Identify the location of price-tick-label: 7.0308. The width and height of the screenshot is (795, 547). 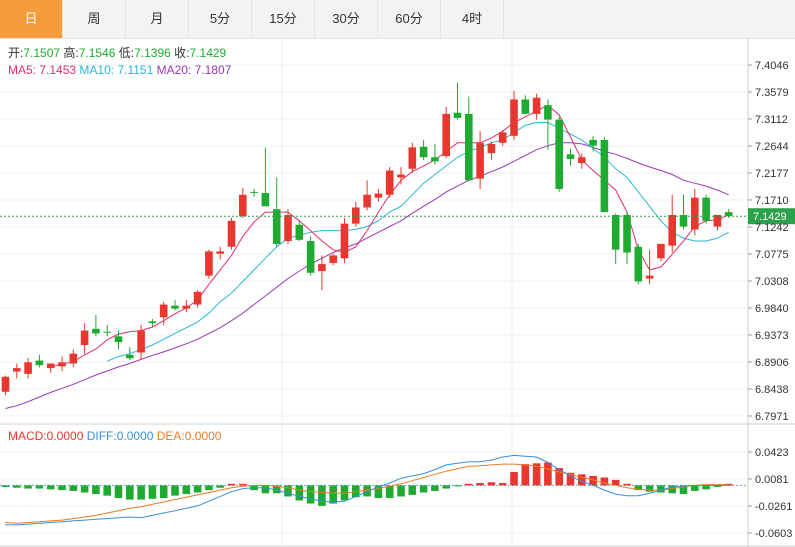
(772, 282).